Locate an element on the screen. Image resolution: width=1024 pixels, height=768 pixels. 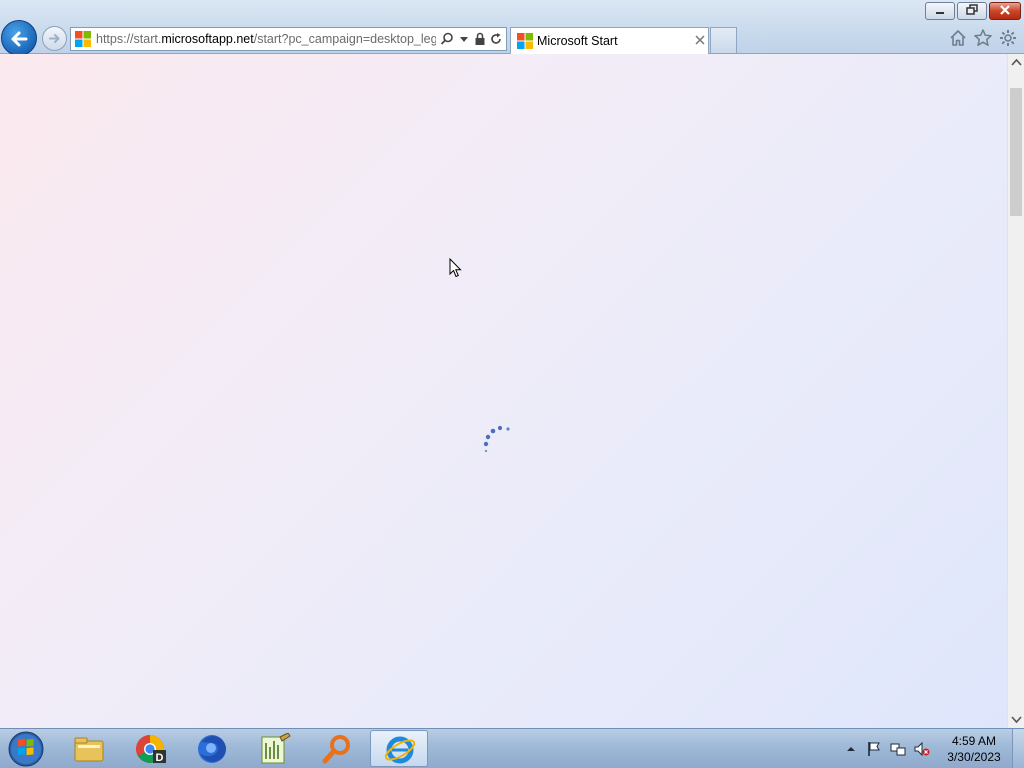
search-magnifier-icon is located at coordinates (336, 749).